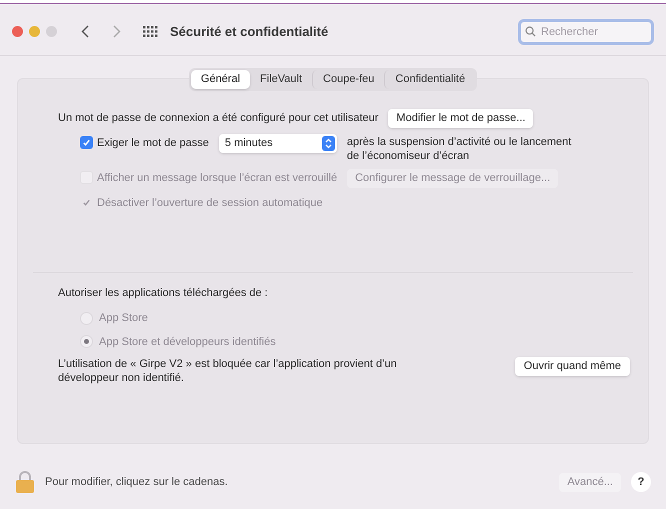 The height and width of the screenshot is (509, 666). Describe the element at coordinates (348, 79) in the screenshot. I see `tab: Coupe-feu` at that location.